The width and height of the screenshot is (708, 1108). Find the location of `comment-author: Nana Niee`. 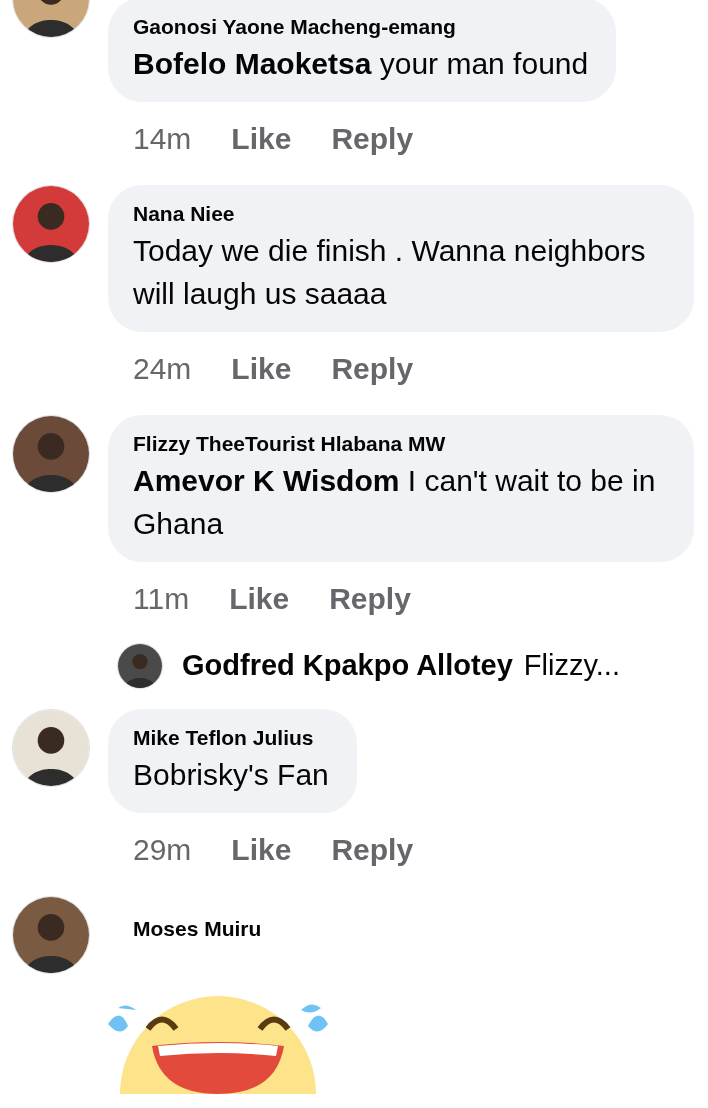

comment-author: Nana Niee is located at coordinates (399, 214).